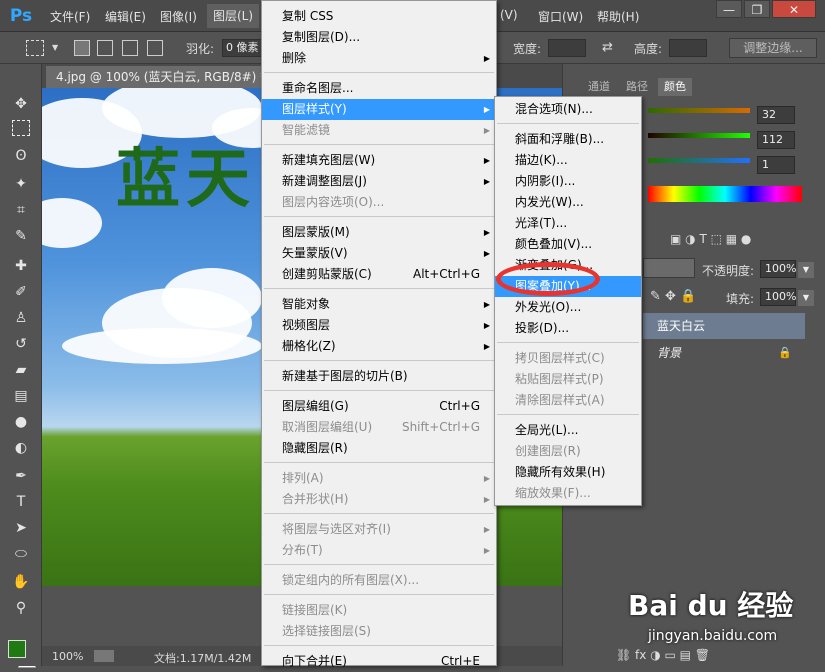 This screenshot has width=825, height=672. What do you see at coordinates (379, 160) in the screenshot?
I see `menu-item-new-fill-layer: 新建填充图层(W) ▶` at bounding box center [379, 160].